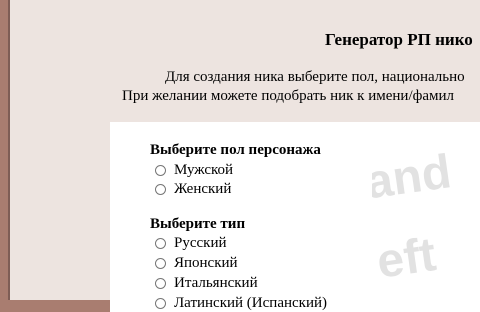 The image size is (480, 312). I want to click on svg-text: and, so click(413, 177).